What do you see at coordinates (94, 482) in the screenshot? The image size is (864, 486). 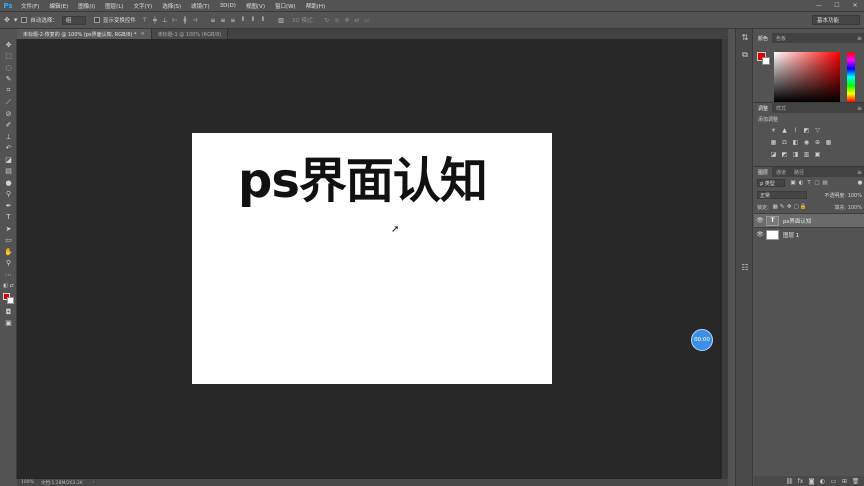 I see `status-arrow-icon: ›` at bounding box center [94, 482].